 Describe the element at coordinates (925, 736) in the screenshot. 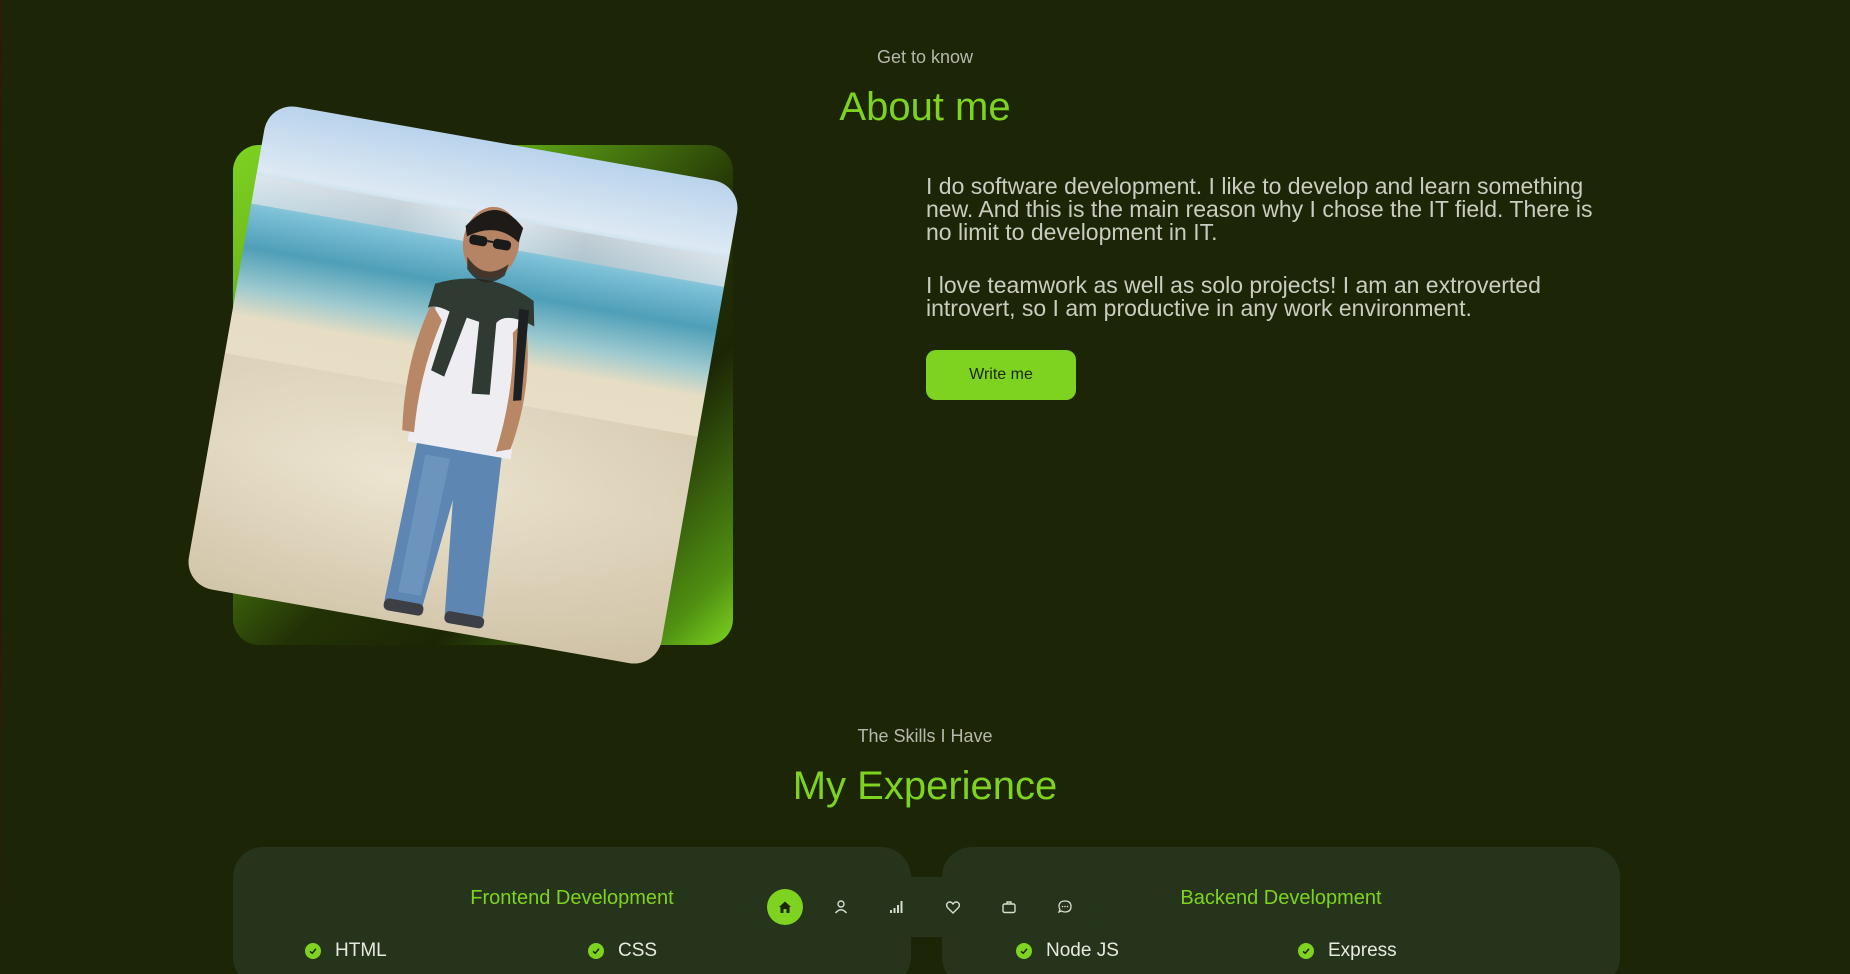

I see `experience-subtitle: The Skills I Have` at that location.